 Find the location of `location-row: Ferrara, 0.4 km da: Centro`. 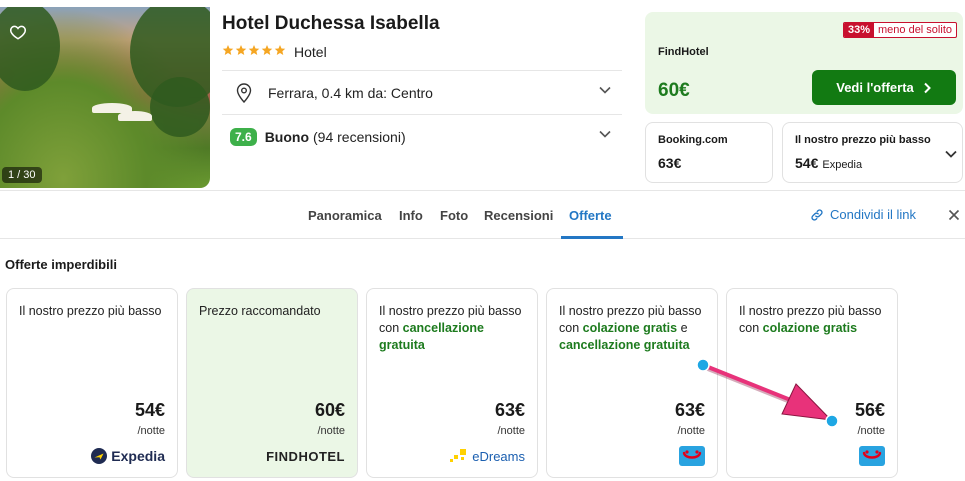

location-row: Ferrara, 0.4 km da: Centro is located at coordinates (422, 92).